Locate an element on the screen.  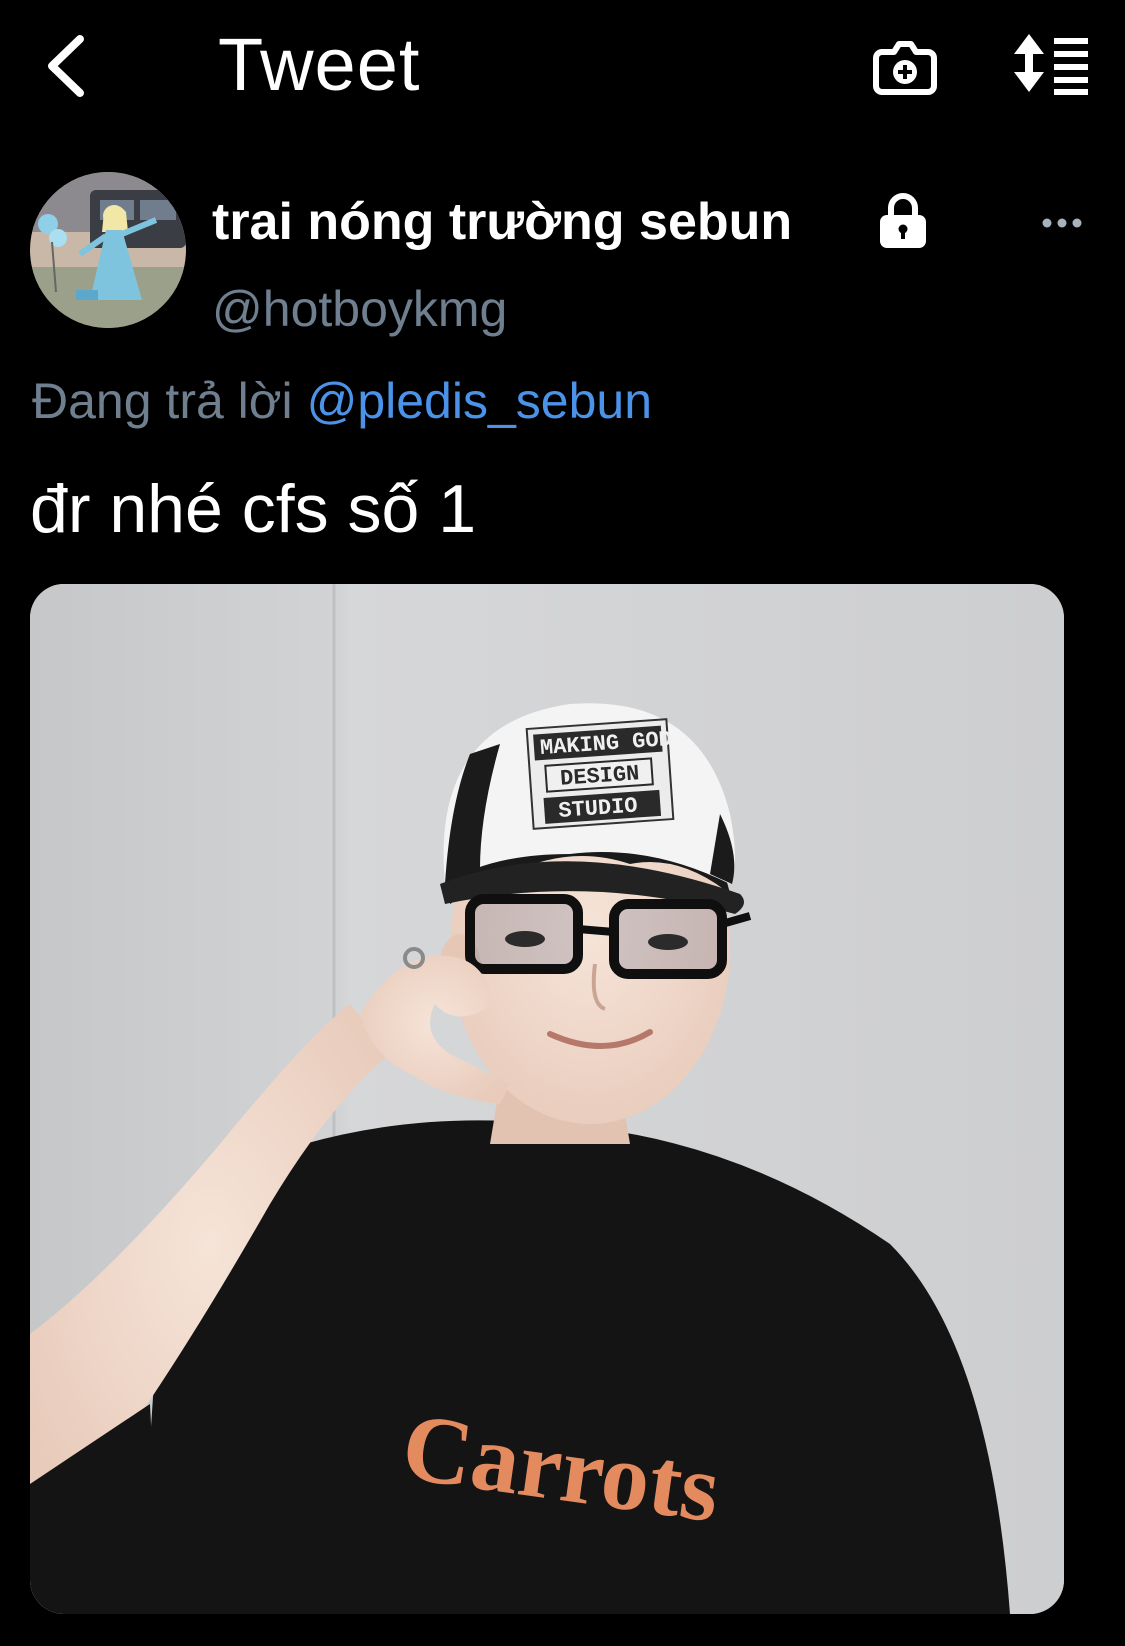
camera-button is located at coordinates (905, 67).